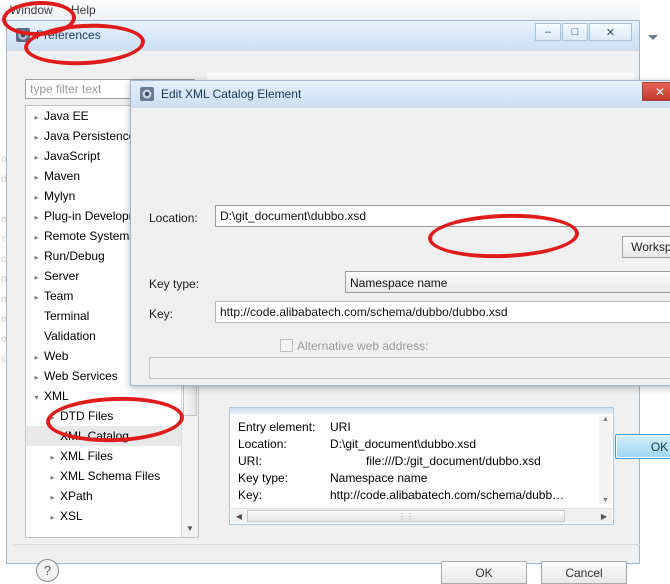  What do you see at coordinates (399, 283) in the screenshot?
I see `key-type-value: Namespace name` at bounding box center [399, 283].